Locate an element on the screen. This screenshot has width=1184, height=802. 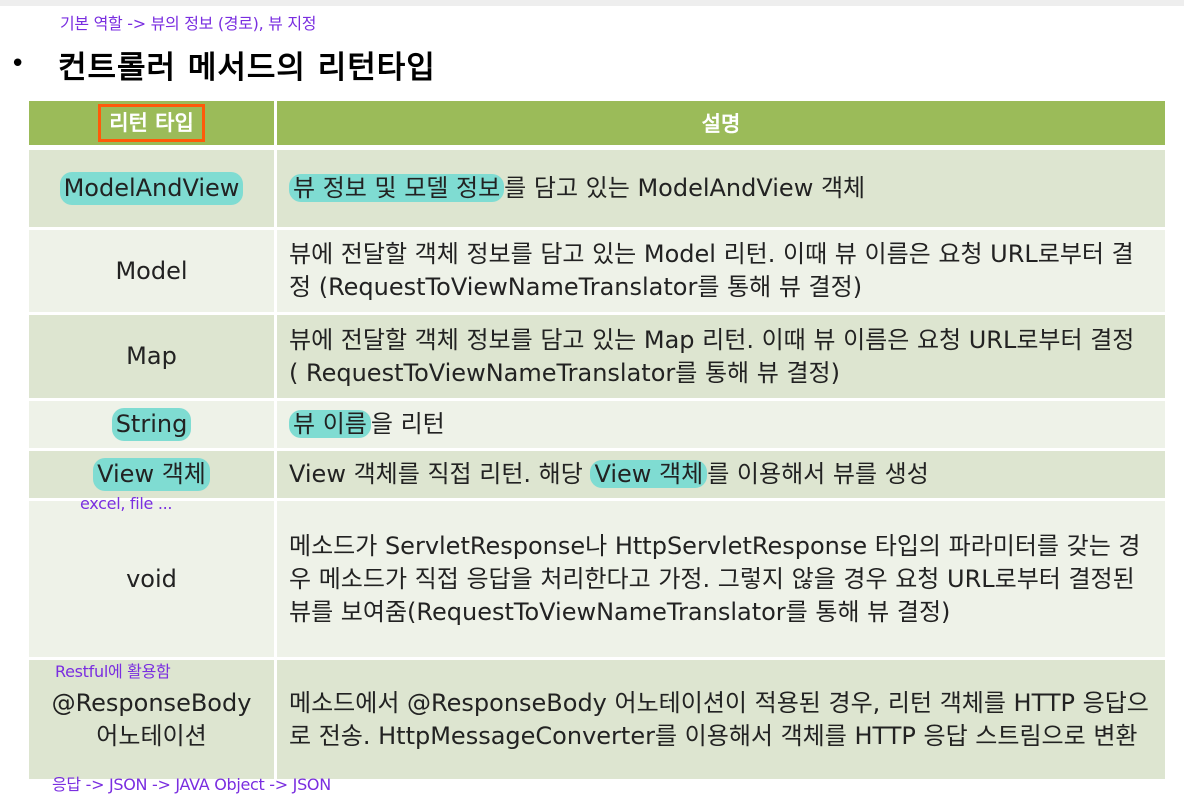
description-rest: 를 담고 있는 ModelAndView 객체 is located at coordinates (685, 188).